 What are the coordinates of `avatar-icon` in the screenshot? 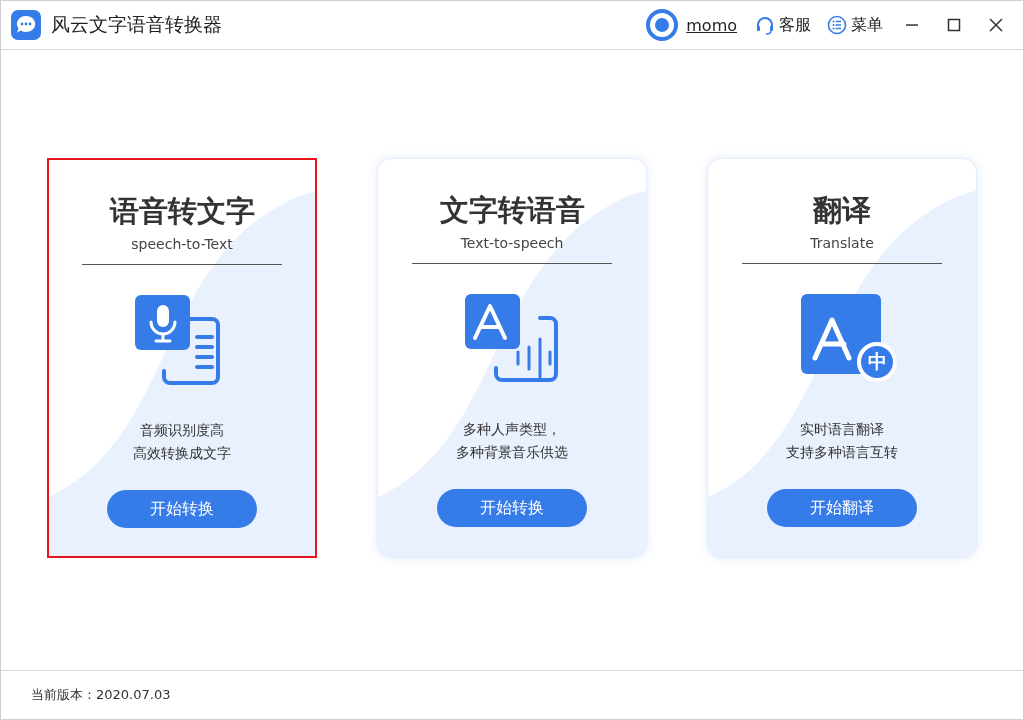 It's located at (662, 25).